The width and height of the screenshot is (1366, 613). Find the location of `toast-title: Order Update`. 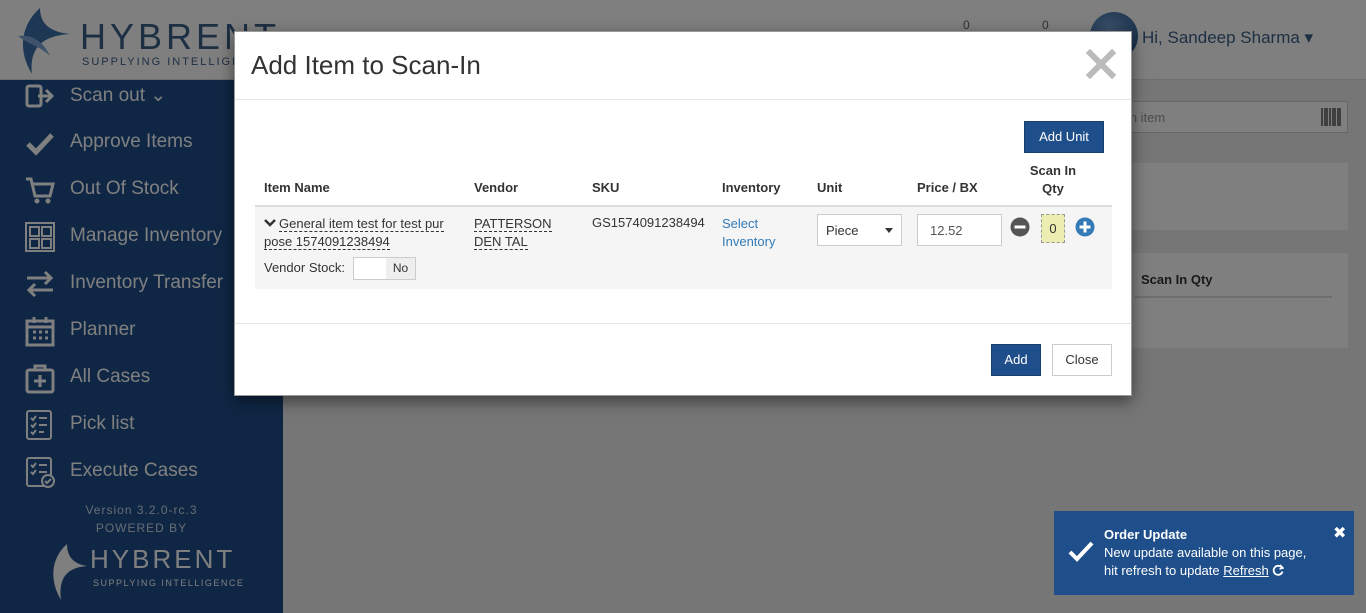

toast-title: Order Update is located at coordinates (1146, 534).